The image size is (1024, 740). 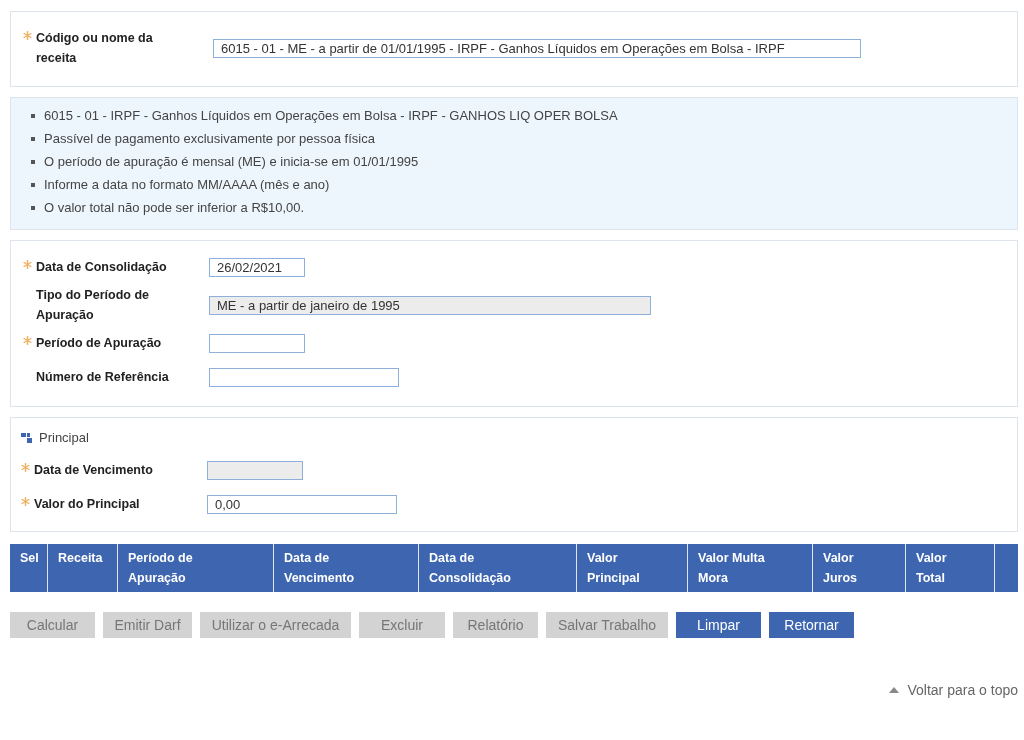 I want to click on info-text: 6015 - 01 - IRPF - Ganhos Líquidos em Operações em Bolsa - IRPF - GANHOS LIQ OPER BOLSA, so click(x=331, y=116).